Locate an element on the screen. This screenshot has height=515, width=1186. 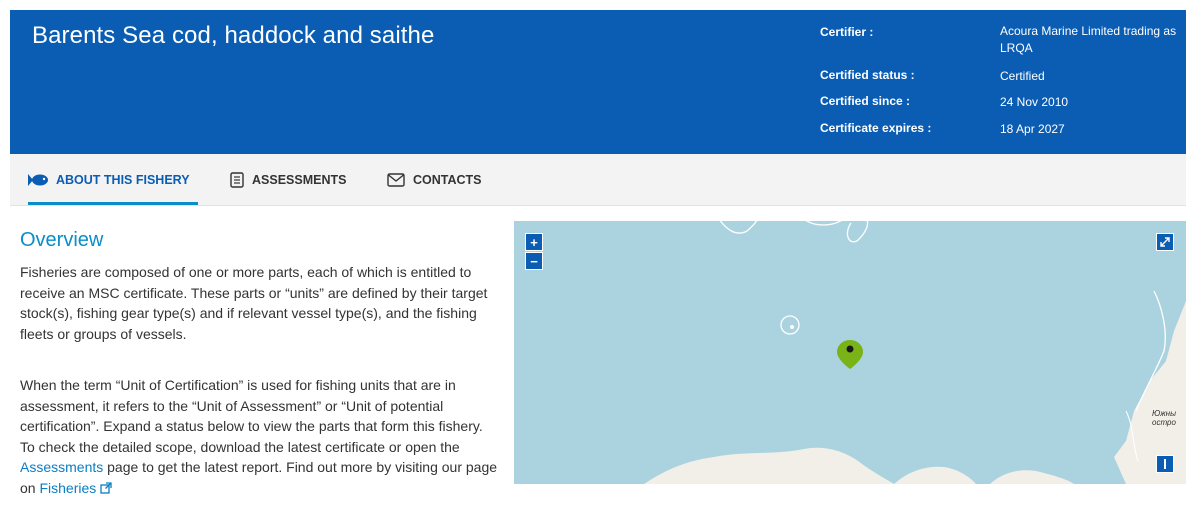
zoom-in-button: + is located at coordinates (534, 242).